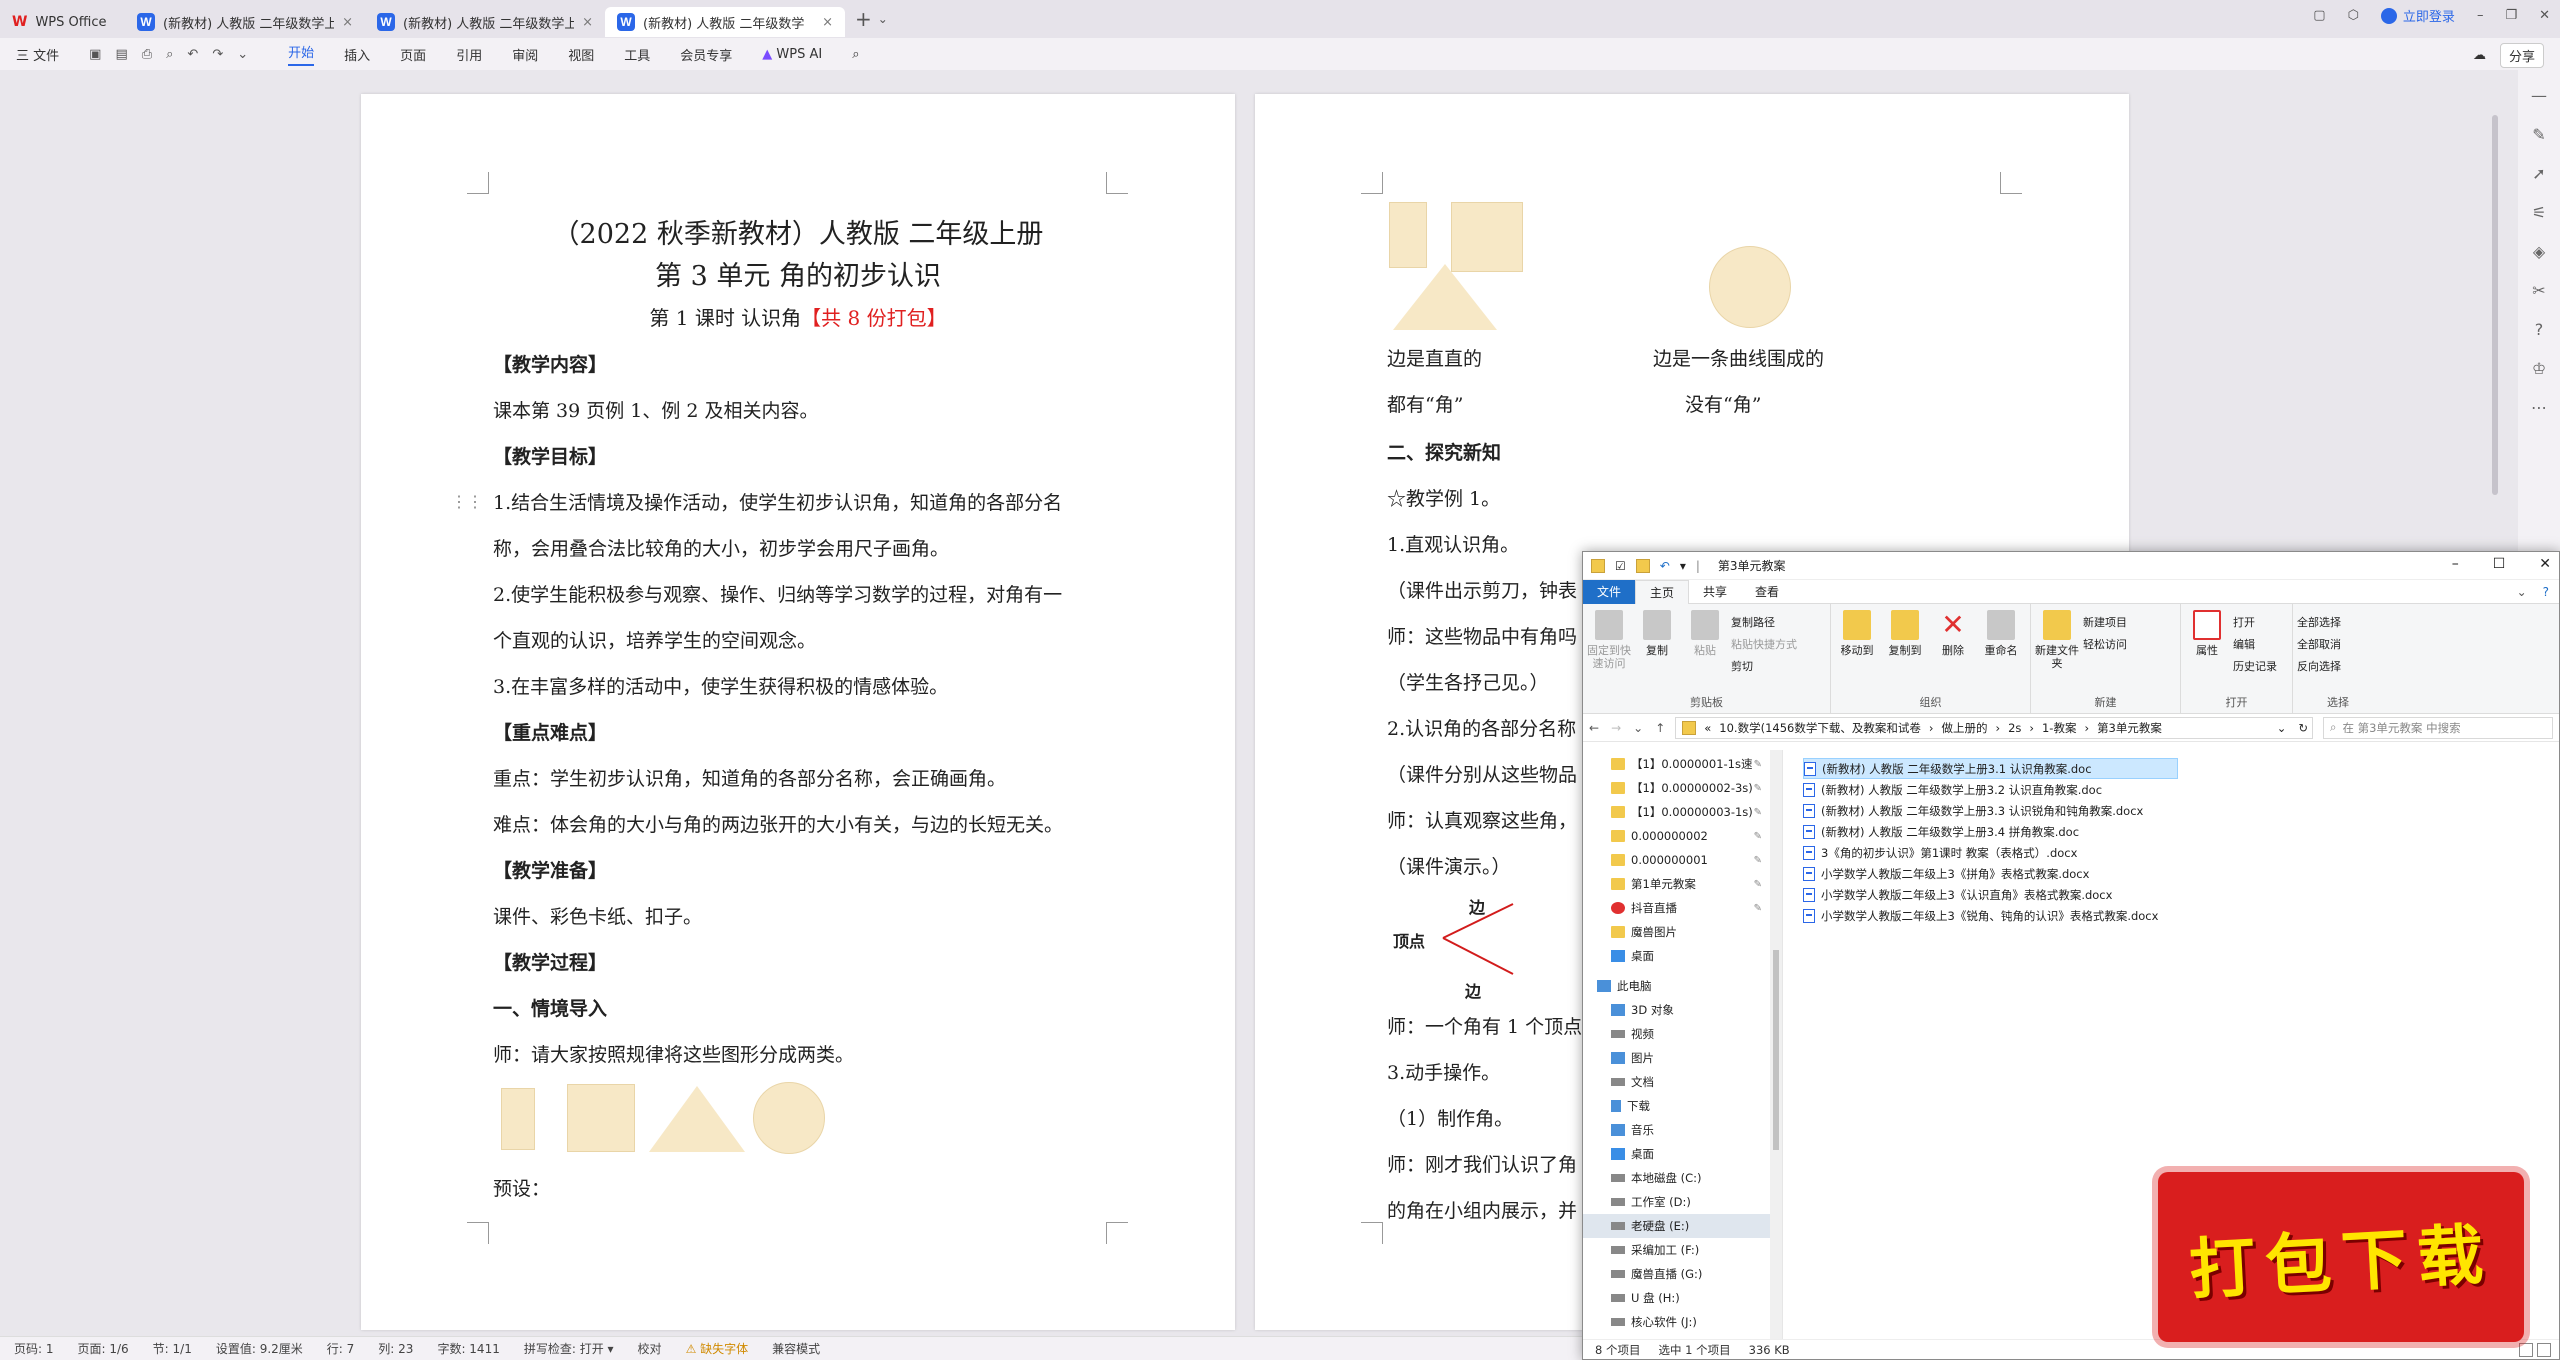 The image size is (2560, 1360). I want to click on print-preview-icon: ⌕, so click(169, 54).